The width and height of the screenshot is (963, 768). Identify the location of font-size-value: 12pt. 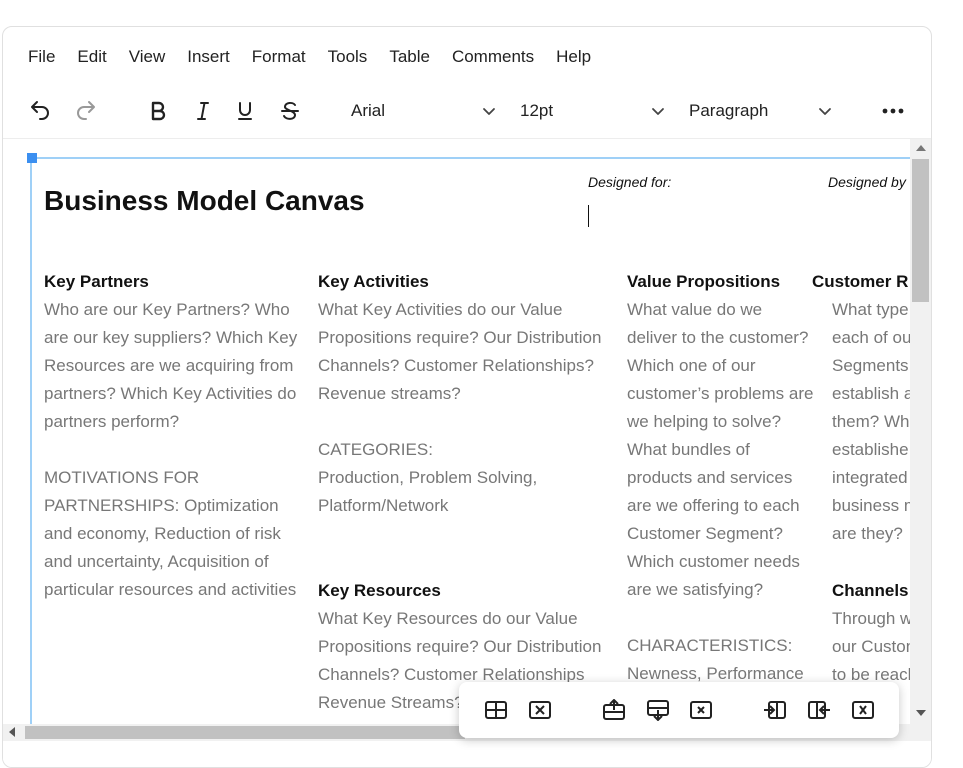
(537, 110).